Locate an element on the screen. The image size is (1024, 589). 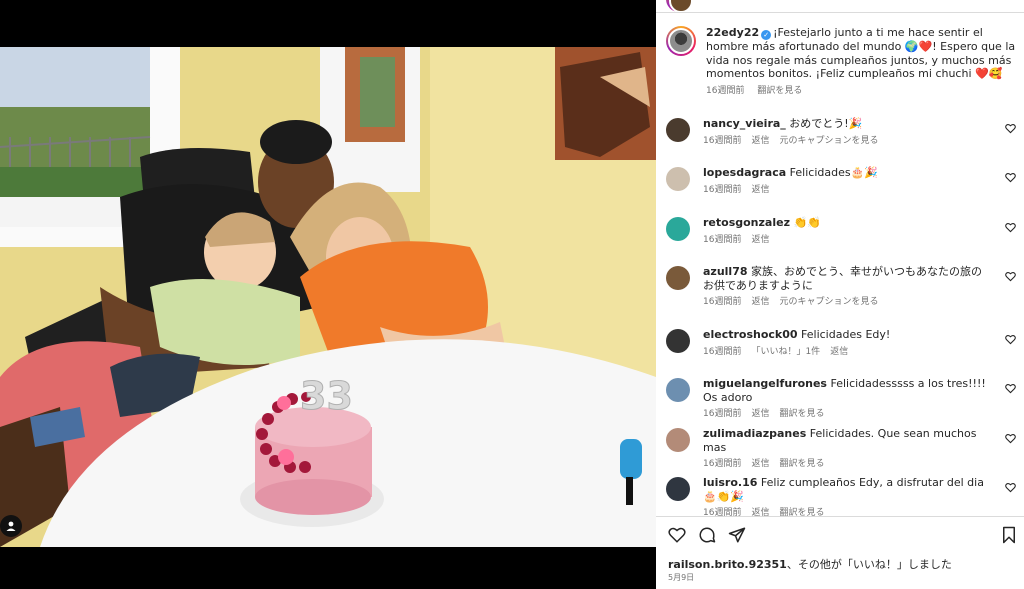
author-avatar is located at coordinates (681, 41).